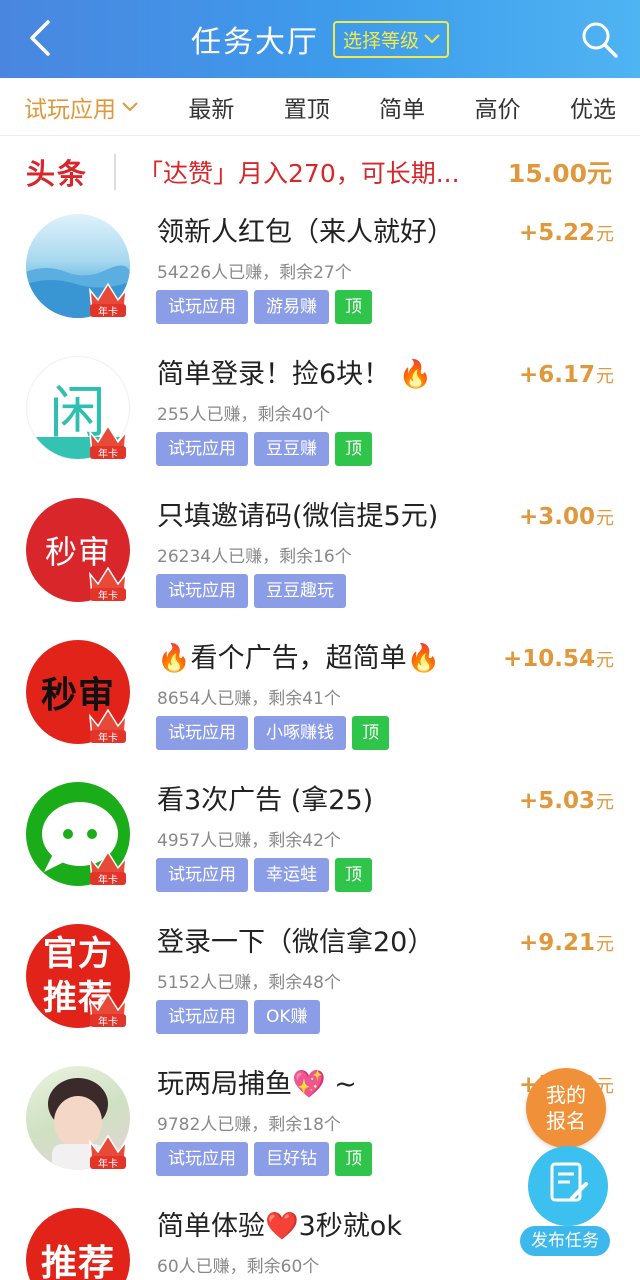  What do you see at coordinates (556, 517) in the screenshot?
I see `price-value: +3.00` at bounding box center [556, 517].